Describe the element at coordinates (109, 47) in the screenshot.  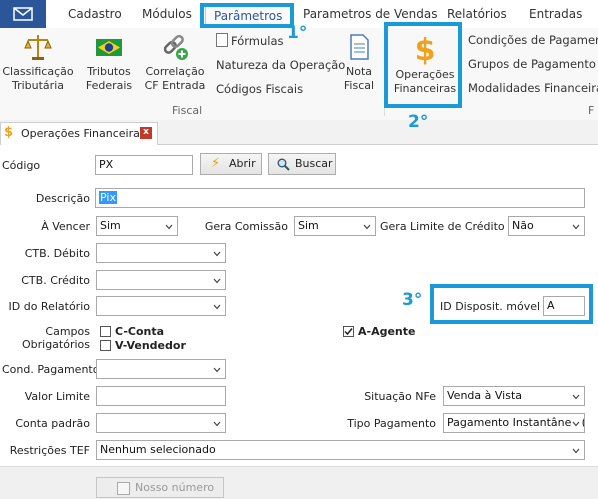
I see `brazil-flag-icon` at that location.